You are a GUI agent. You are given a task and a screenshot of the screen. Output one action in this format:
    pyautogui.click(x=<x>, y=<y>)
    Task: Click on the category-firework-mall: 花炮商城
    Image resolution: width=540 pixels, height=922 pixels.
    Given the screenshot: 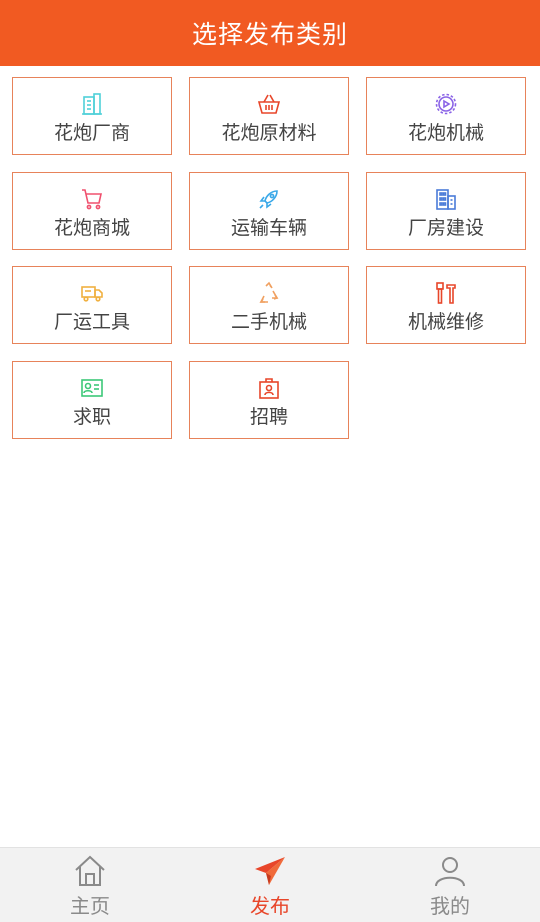 What is the action you would take?
    pyautogui.click(x=92, y=211)
    